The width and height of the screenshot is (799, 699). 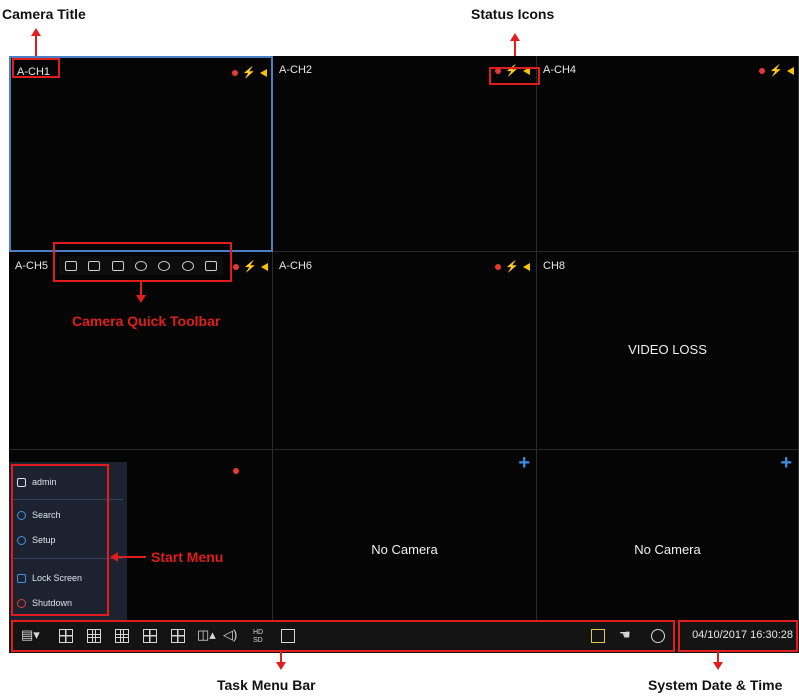 I want to click on camera-title: A-CH5, so click(x=32, y=266).